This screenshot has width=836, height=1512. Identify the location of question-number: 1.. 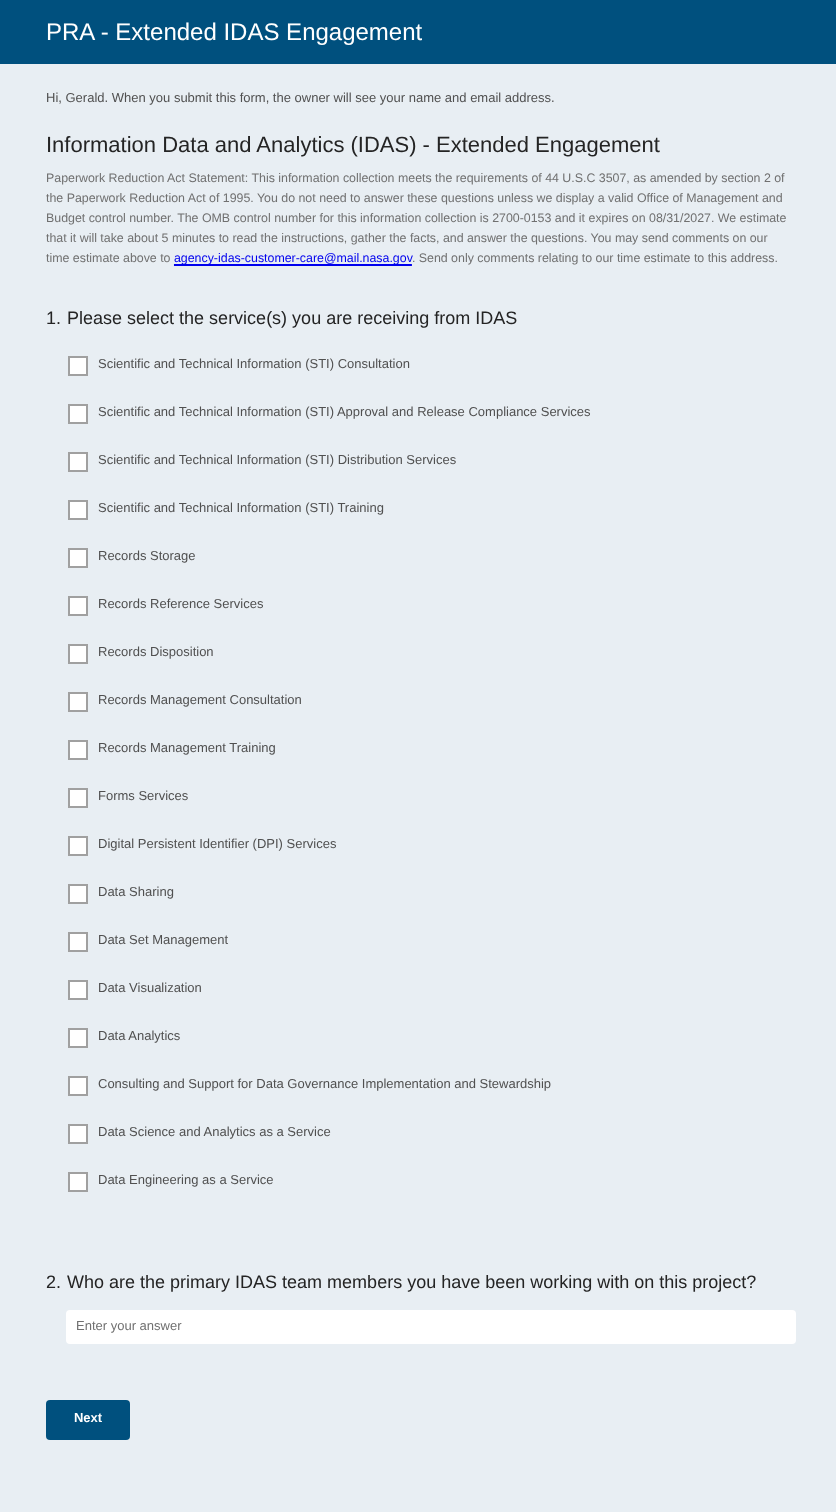
(54, 319).